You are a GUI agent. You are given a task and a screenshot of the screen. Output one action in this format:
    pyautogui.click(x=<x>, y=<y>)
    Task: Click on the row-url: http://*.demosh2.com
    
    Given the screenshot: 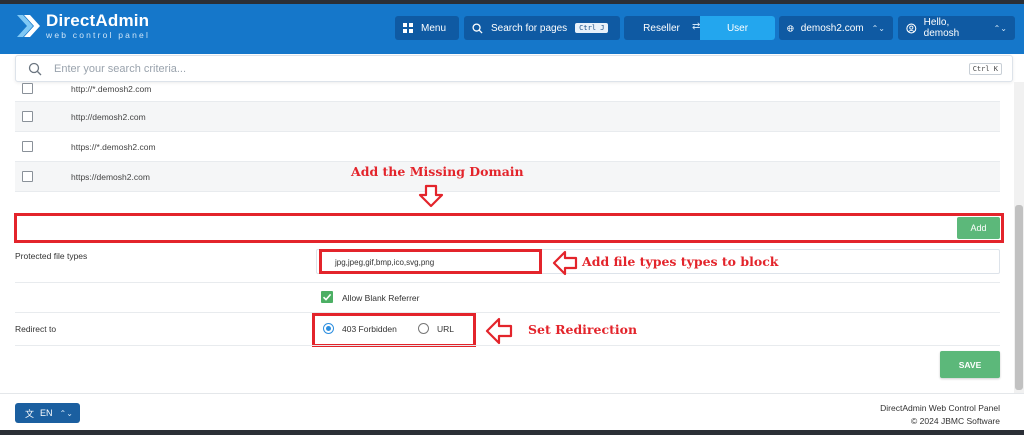 What is the action you would take?
    pyautogui.click(x=111, y=88)
    